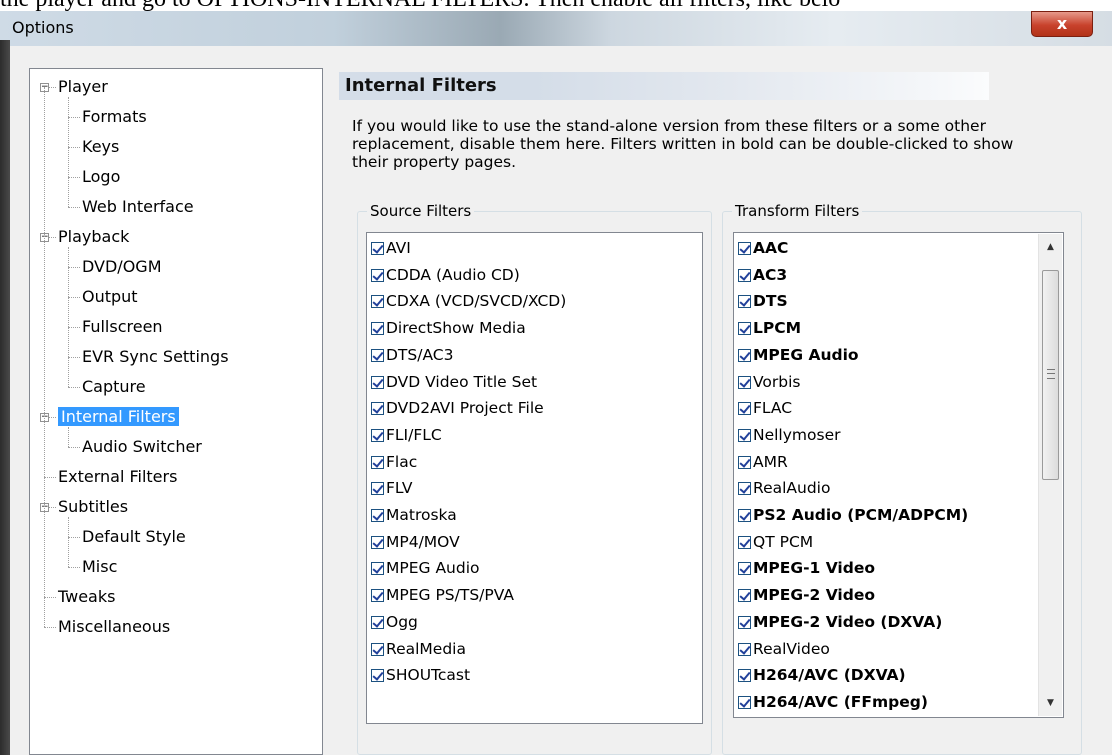 The image size is (1112, 755). I want to click on filter-item: AC3, so click(762, 275).